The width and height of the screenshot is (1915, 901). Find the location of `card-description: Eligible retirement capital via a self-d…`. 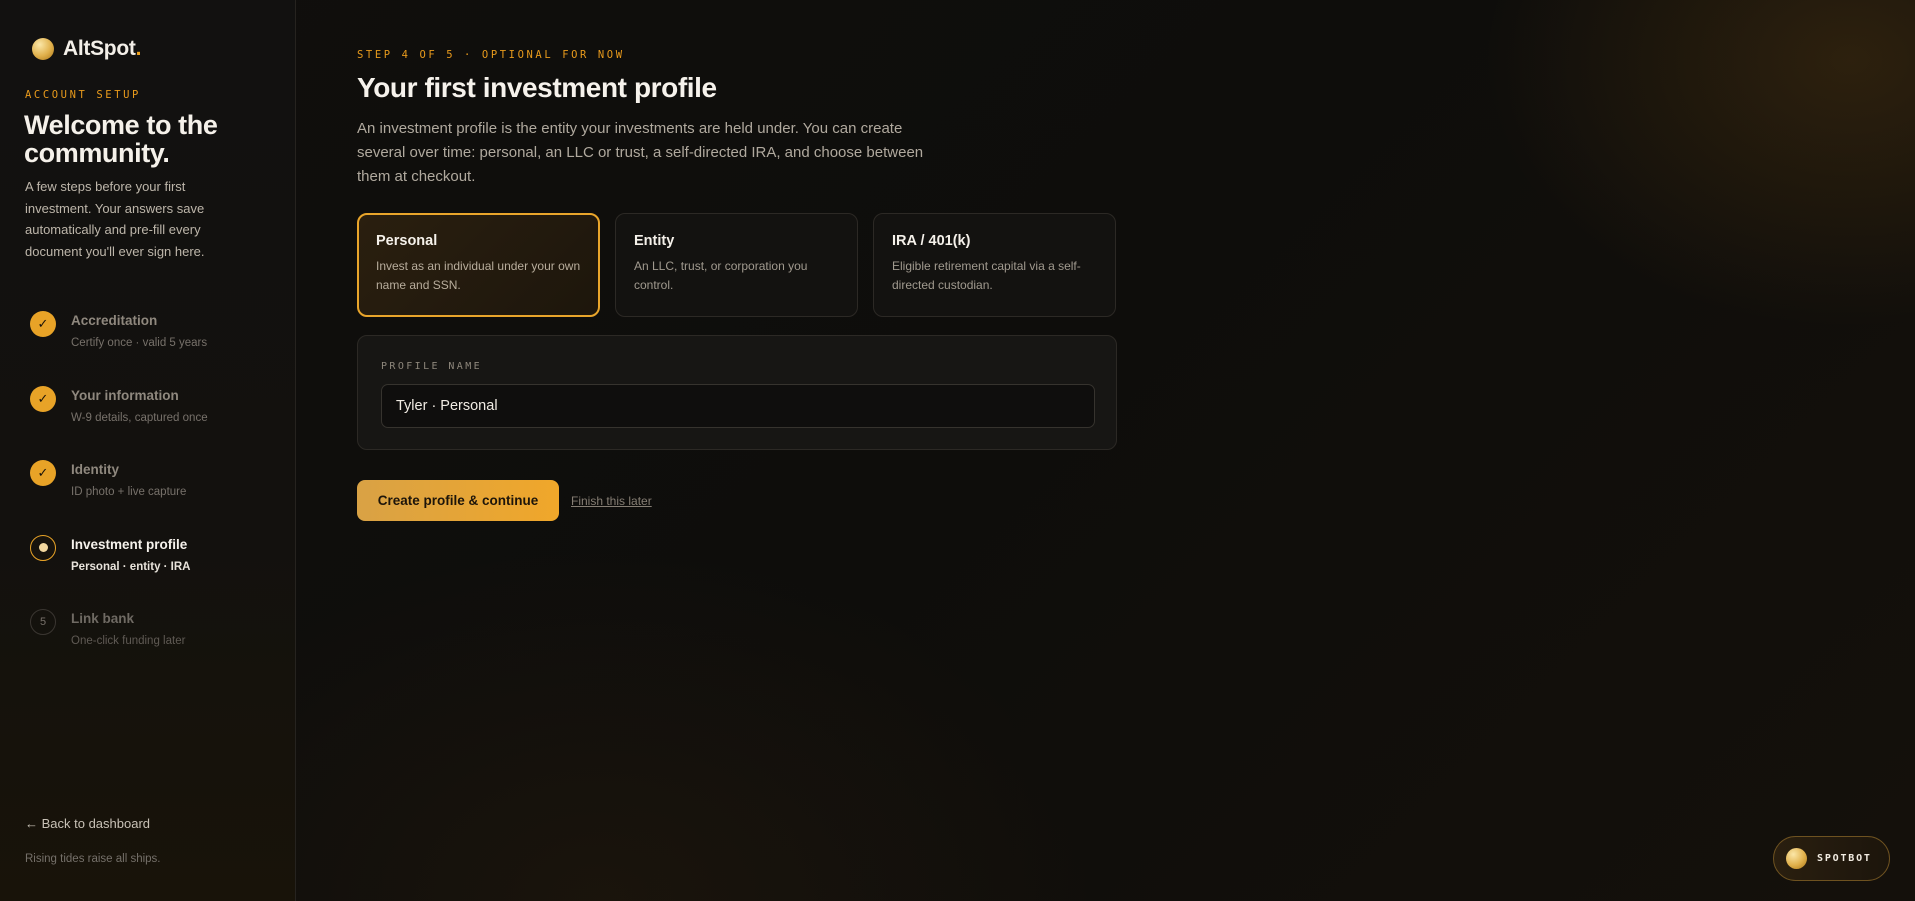

card-description: Eligible retirement capital via a self-d… is located at coordinates (986, 275).